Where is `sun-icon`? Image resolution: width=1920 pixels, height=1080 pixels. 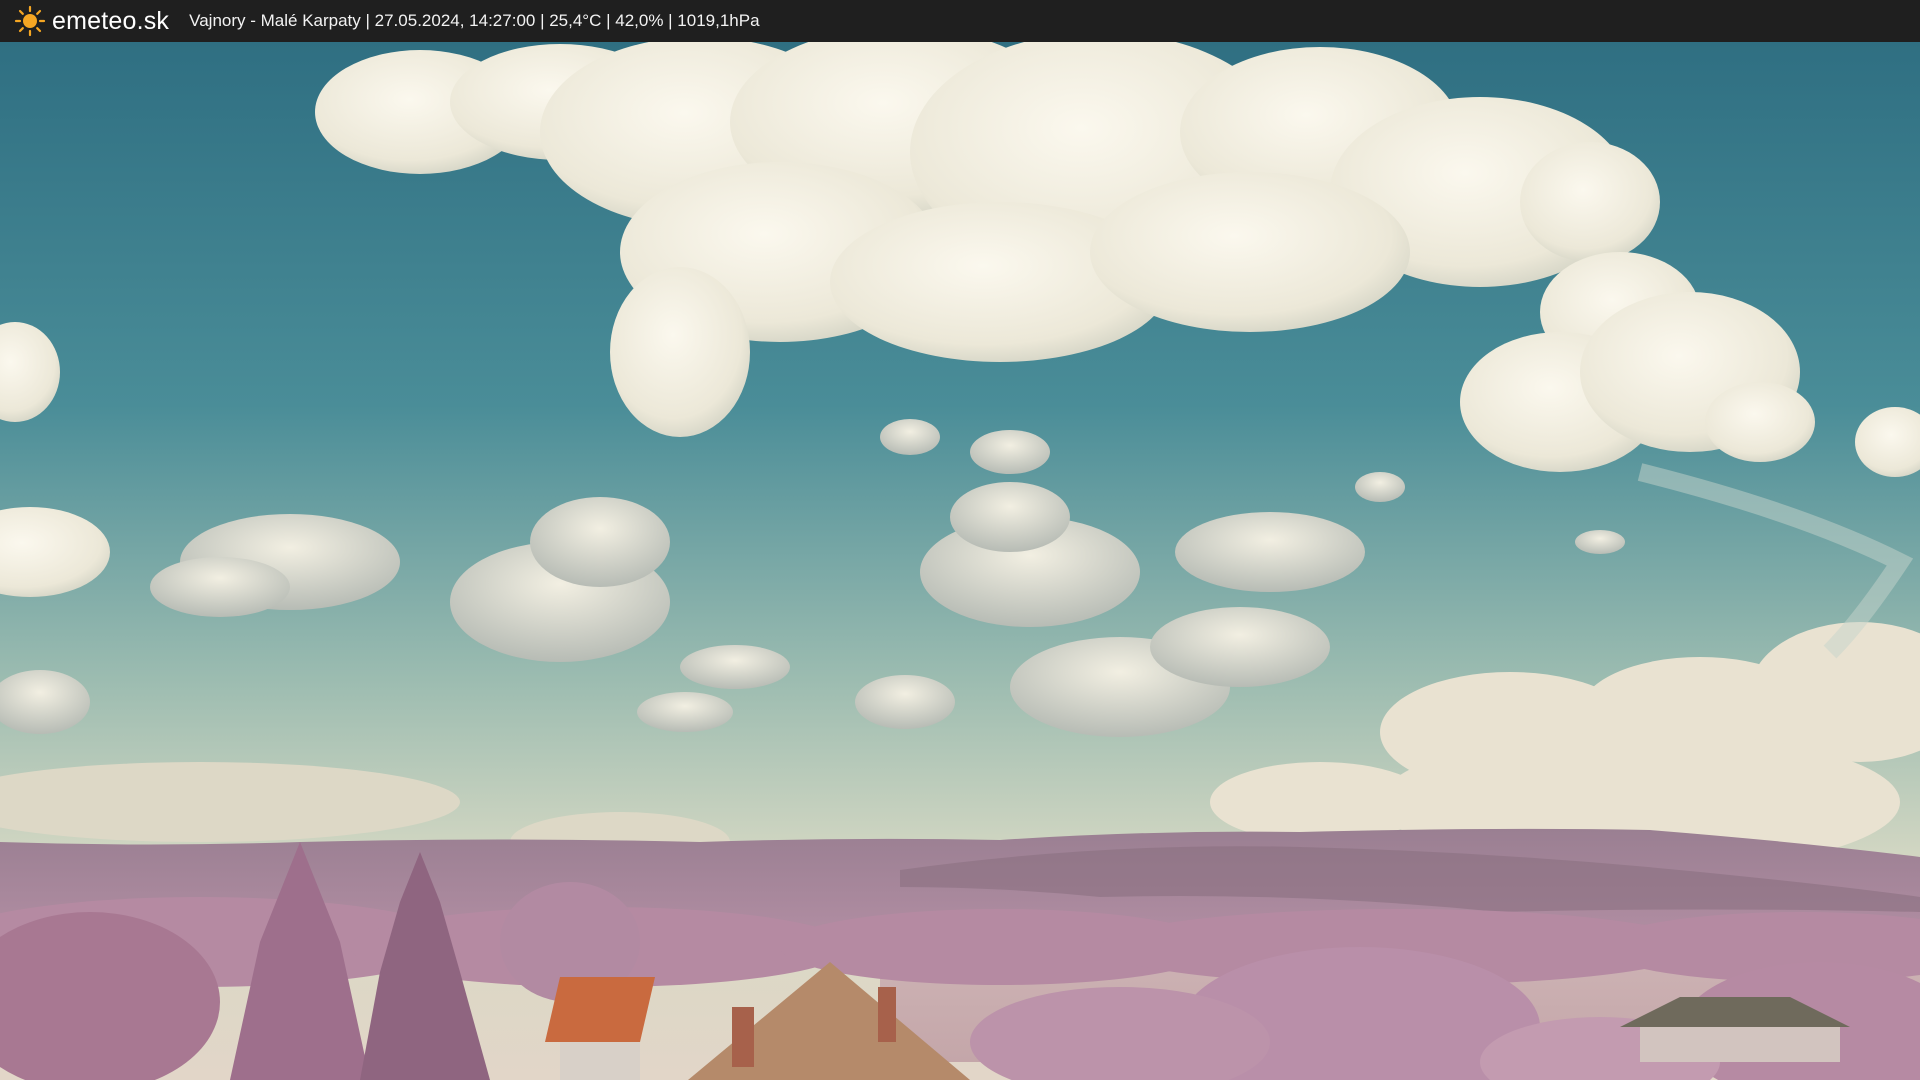 sun-icon is located at coordinates (30, 21).